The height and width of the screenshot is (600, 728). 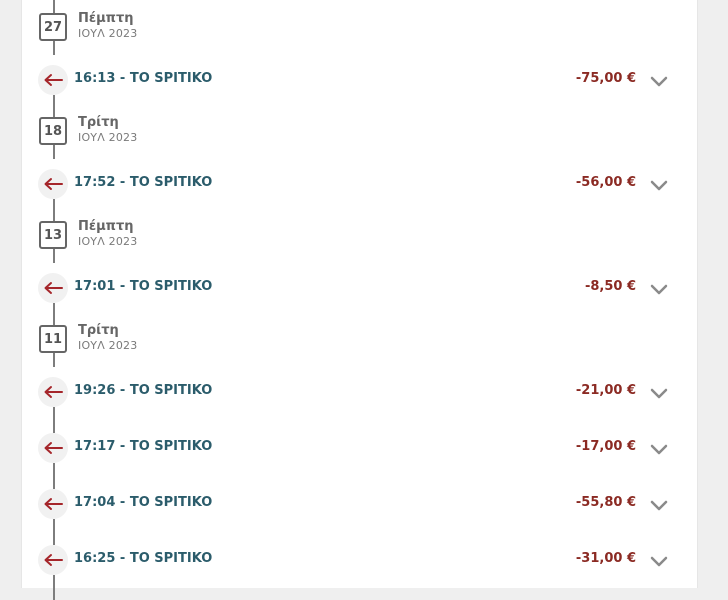 I want to click on transaction-title: 17:04 - TO SPITIKO, so click(x=143, y=502).